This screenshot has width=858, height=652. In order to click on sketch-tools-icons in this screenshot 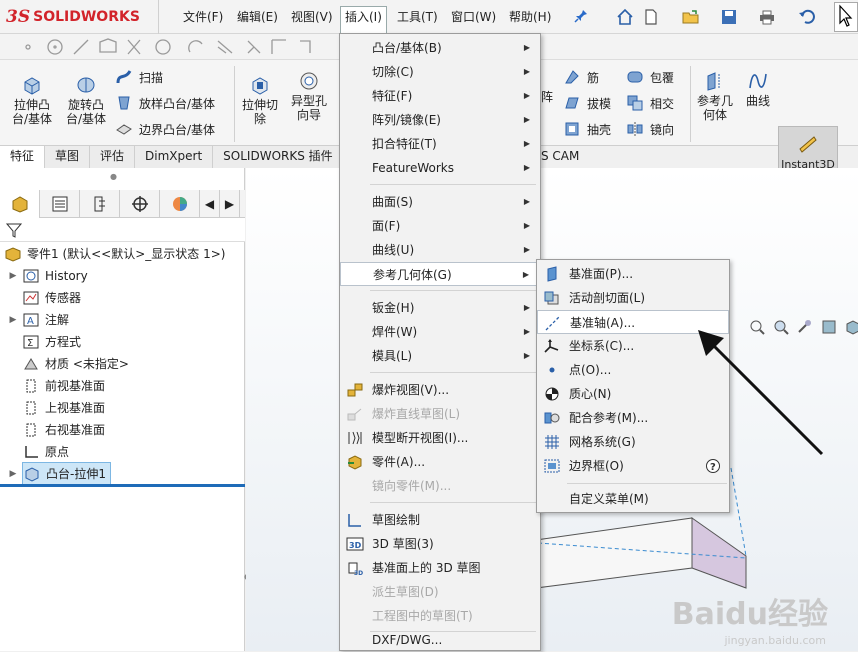, I will do `click(165, 47)`.